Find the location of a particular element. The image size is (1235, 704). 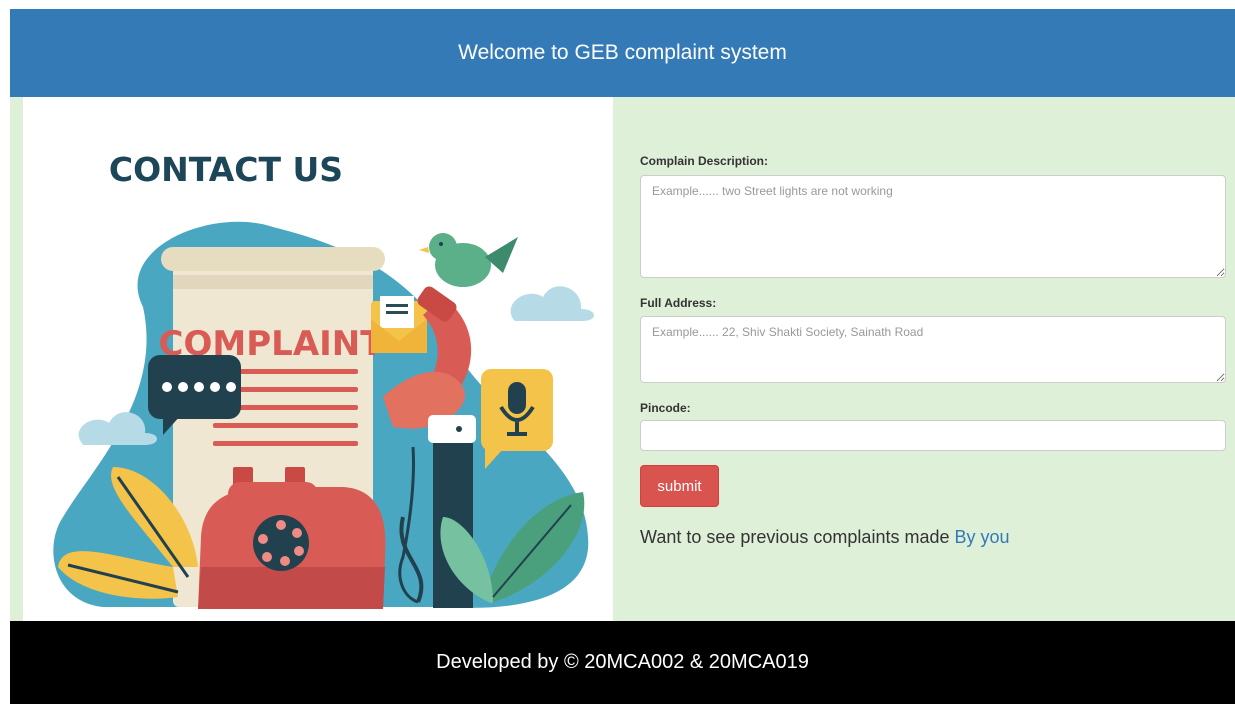

cloud-icon is located at coordinates (552, 303).